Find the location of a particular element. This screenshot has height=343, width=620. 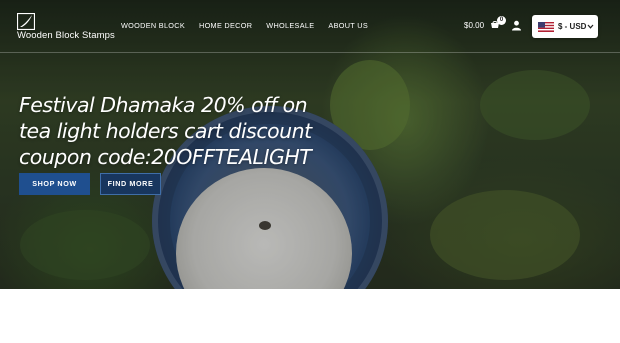

nav-item-wholesale: WHOLESALE is located at coordinates (290, 26).